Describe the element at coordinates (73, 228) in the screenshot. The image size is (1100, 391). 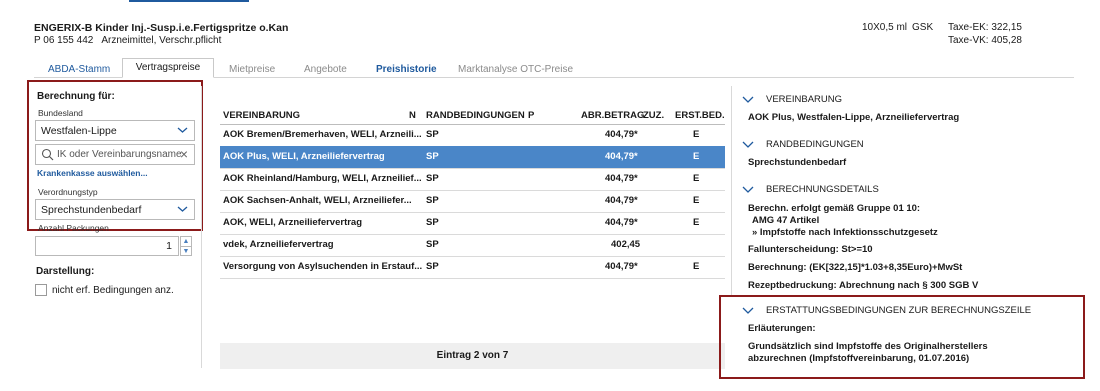
I see `anzahl-label: Anzahl Packungen` at that location.